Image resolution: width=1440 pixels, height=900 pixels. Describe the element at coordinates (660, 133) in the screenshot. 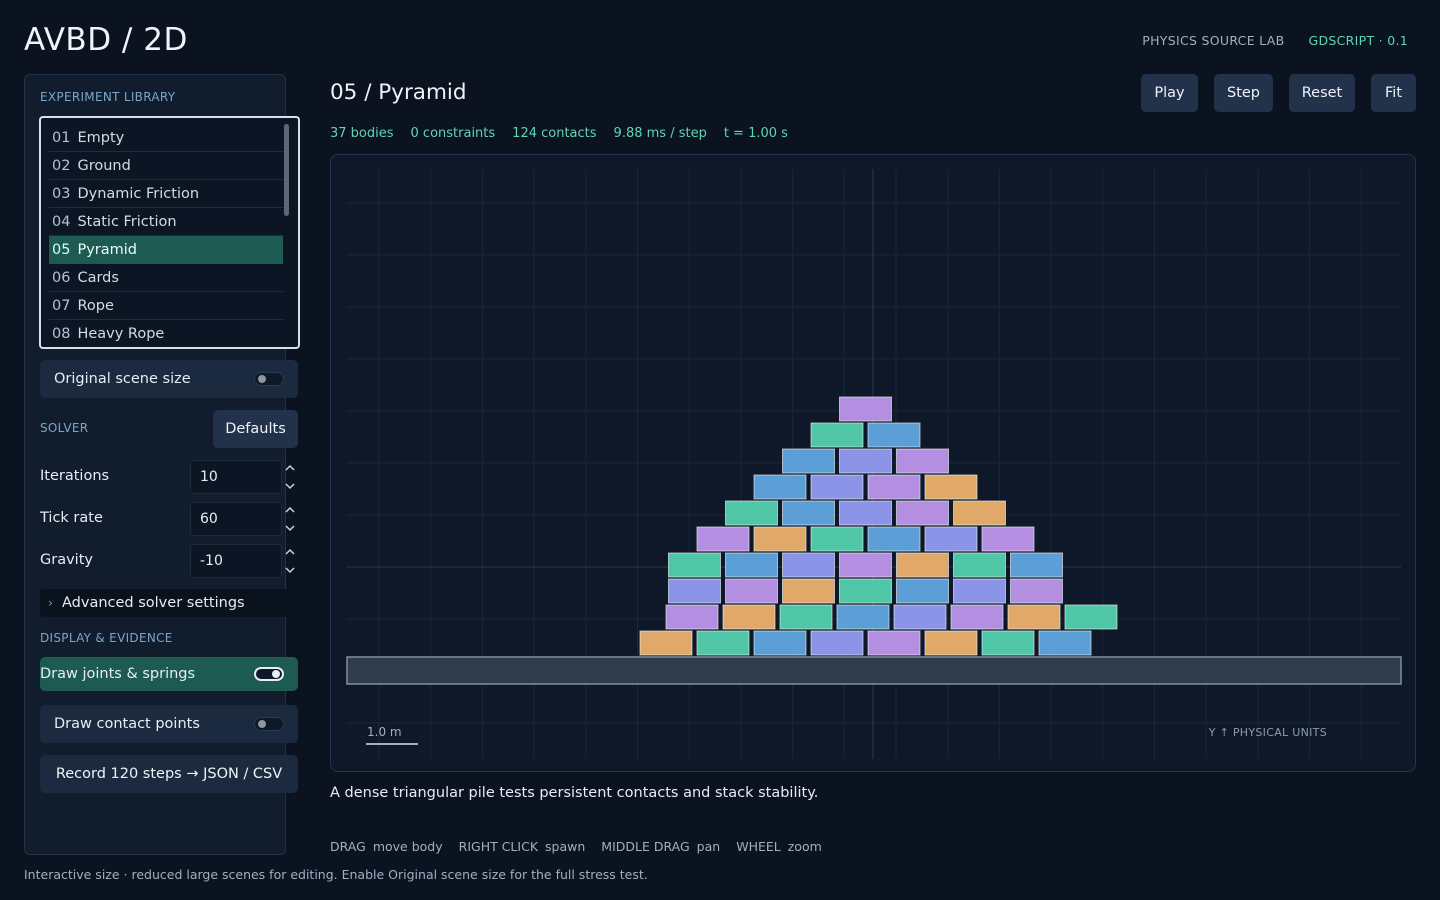

I see `stat-ms-per-step: 9.88 ms / step` at that location.